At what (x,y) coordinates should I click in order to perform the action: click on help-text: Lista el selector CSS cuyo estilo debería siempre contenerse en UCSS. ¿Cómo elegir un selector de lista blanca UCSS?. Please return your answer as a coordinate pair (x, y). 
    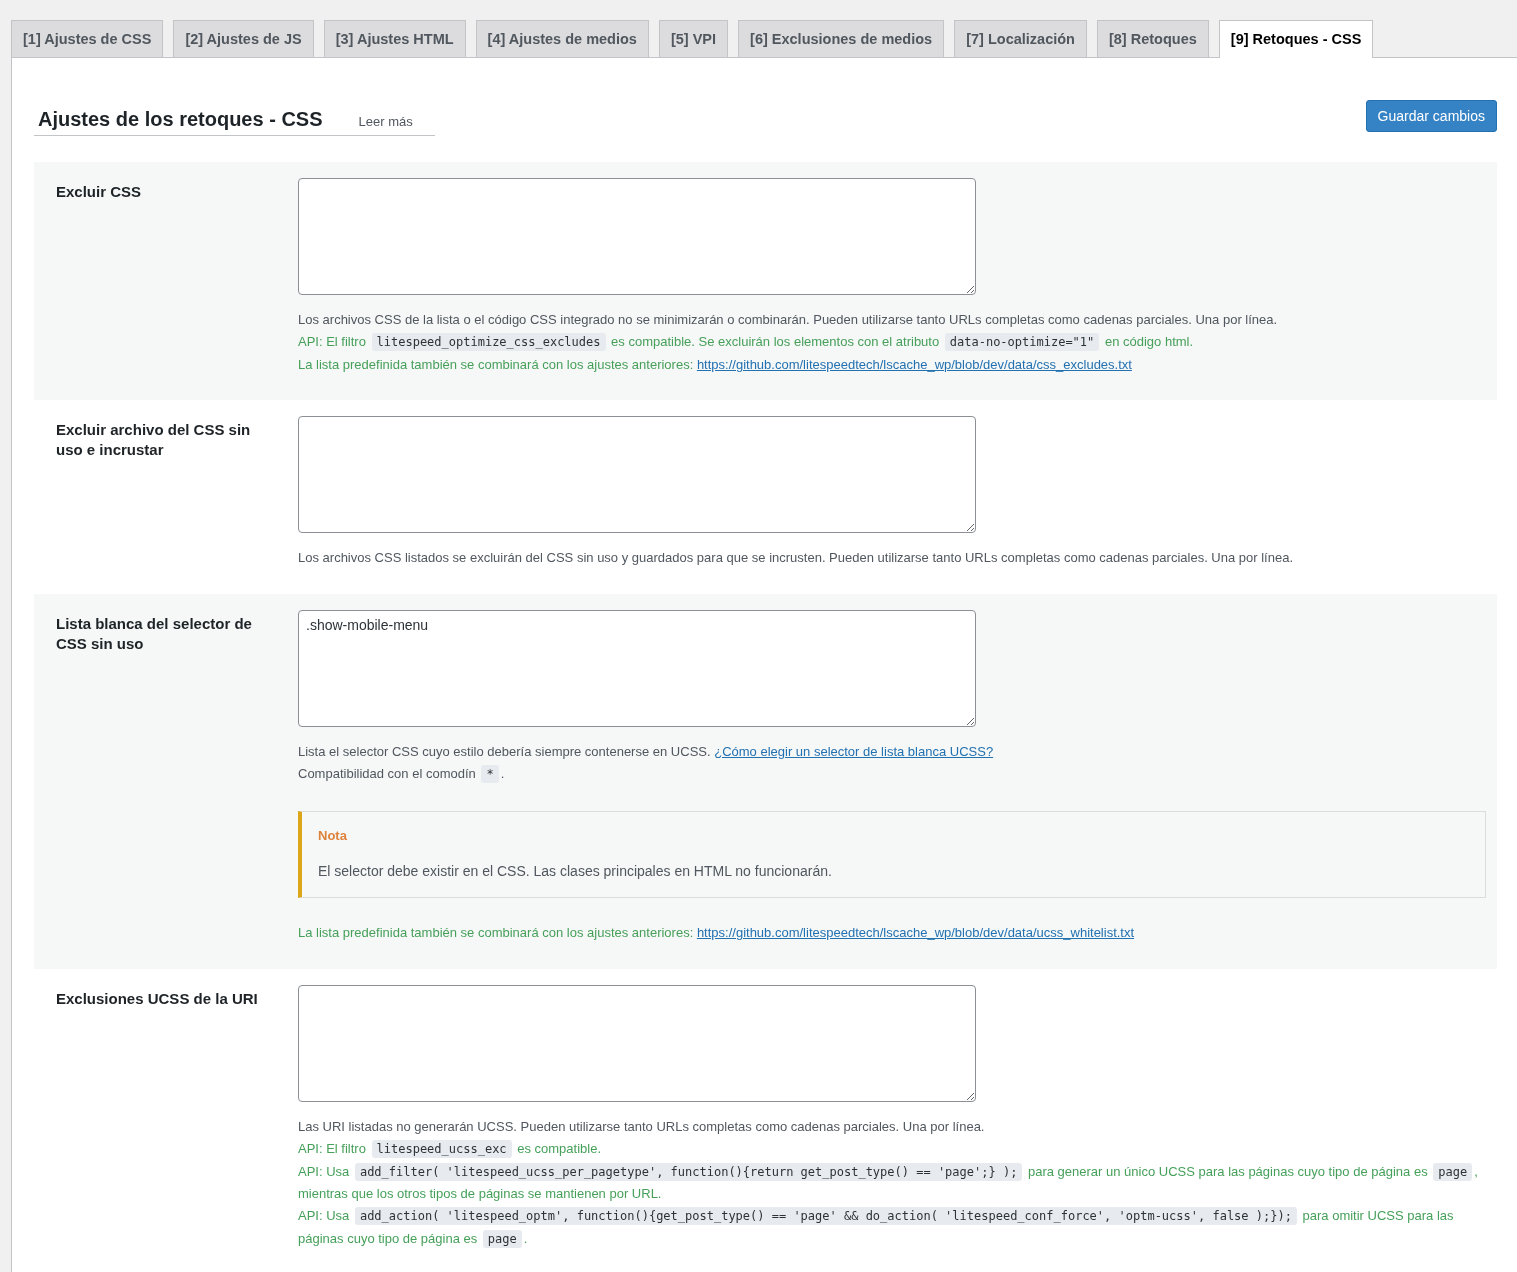
    Looking at the image, I should click on (646, 751).